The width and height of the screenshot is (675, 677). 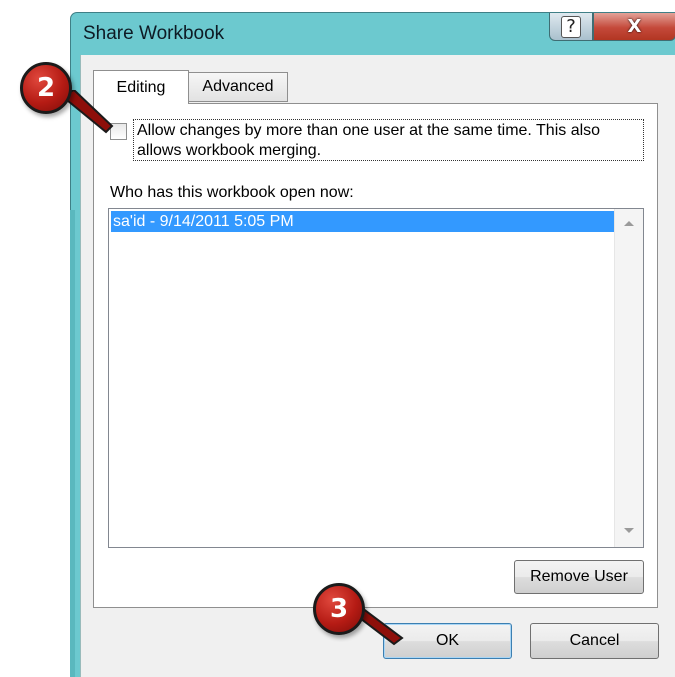 What do you see at coordinates (363, 221) in the screenshot?
I see `list-item: sa'id - 9/14/2011 5:05 PM` at bounding box center [363, 221].